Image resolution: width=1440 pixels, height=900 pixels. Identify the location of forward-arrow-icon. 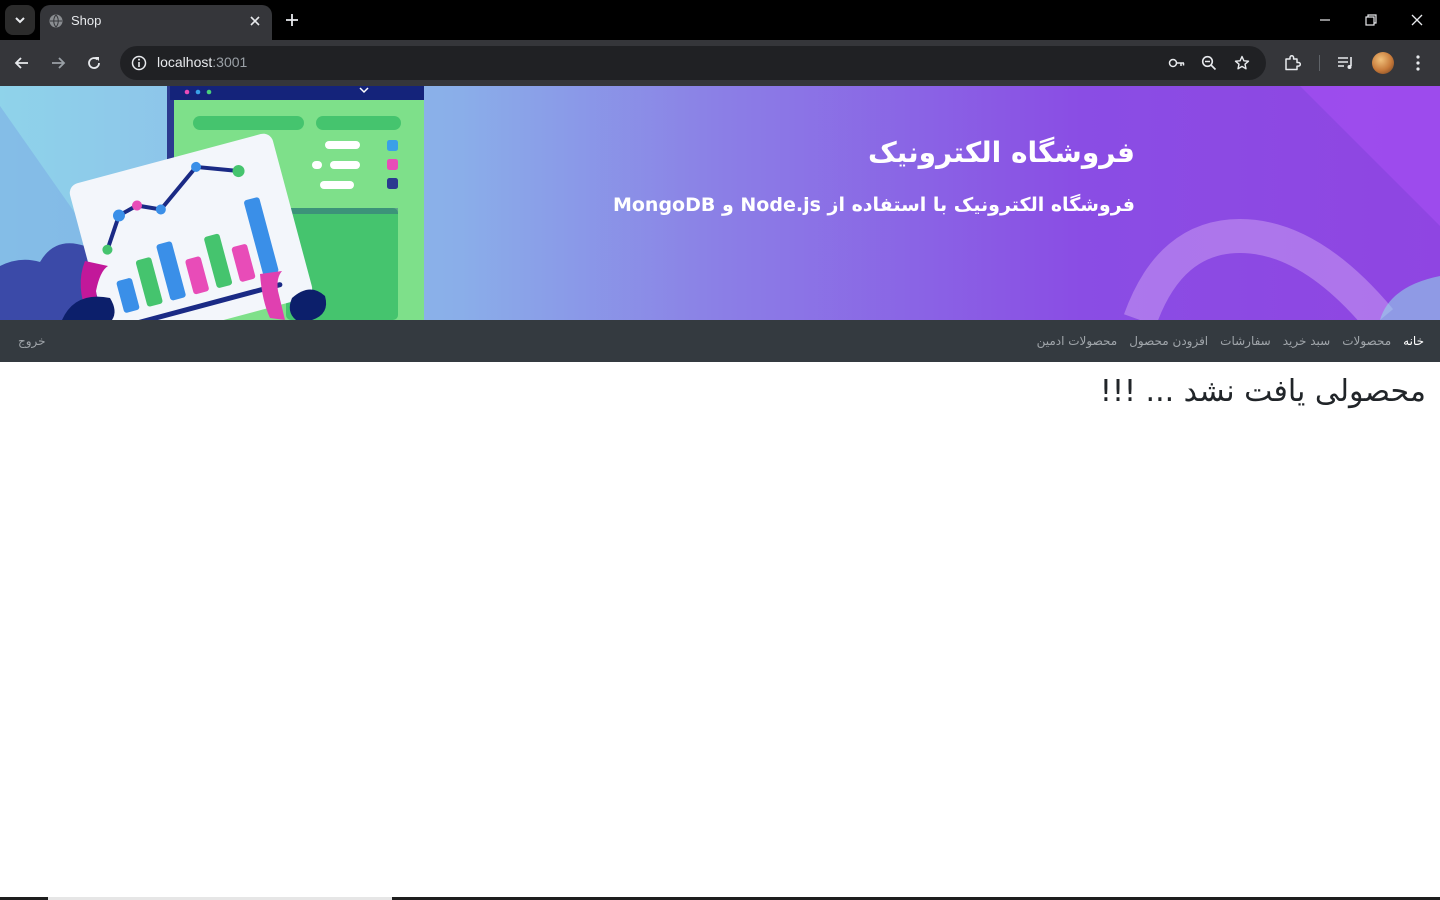
(59, 63).